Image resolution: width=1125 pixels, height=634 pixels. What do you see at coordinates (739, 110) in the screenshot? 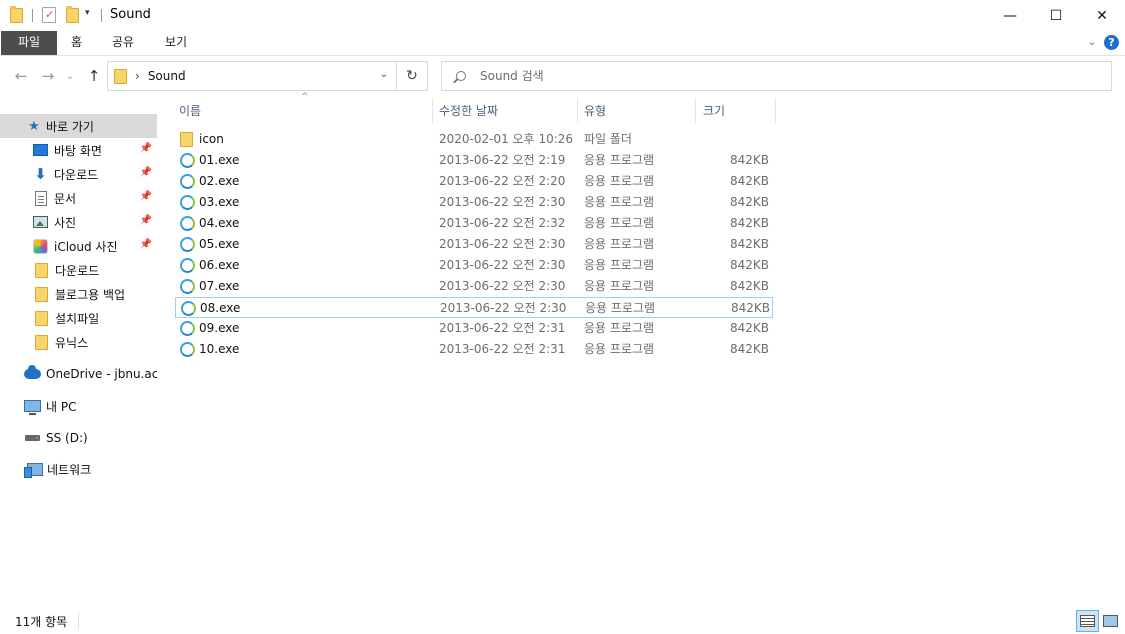
I see `column-header-size: 크기` at bounding box center [739, 110].